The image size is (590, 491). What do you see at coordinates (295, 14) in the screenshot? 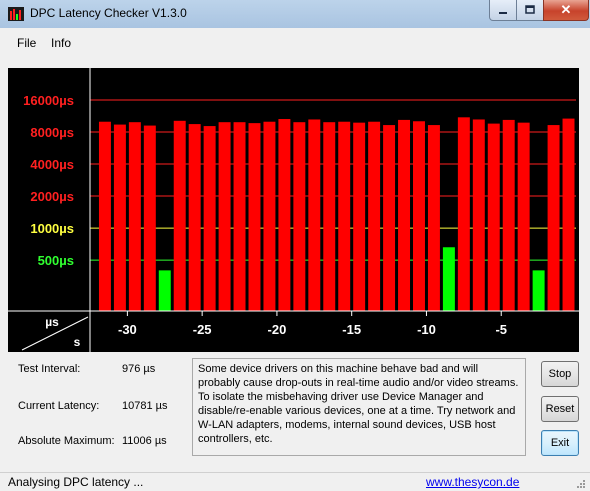
I see `title-bar: DPC Latency Checker V1.3.0 ✕` at bounding box center [295, 14].